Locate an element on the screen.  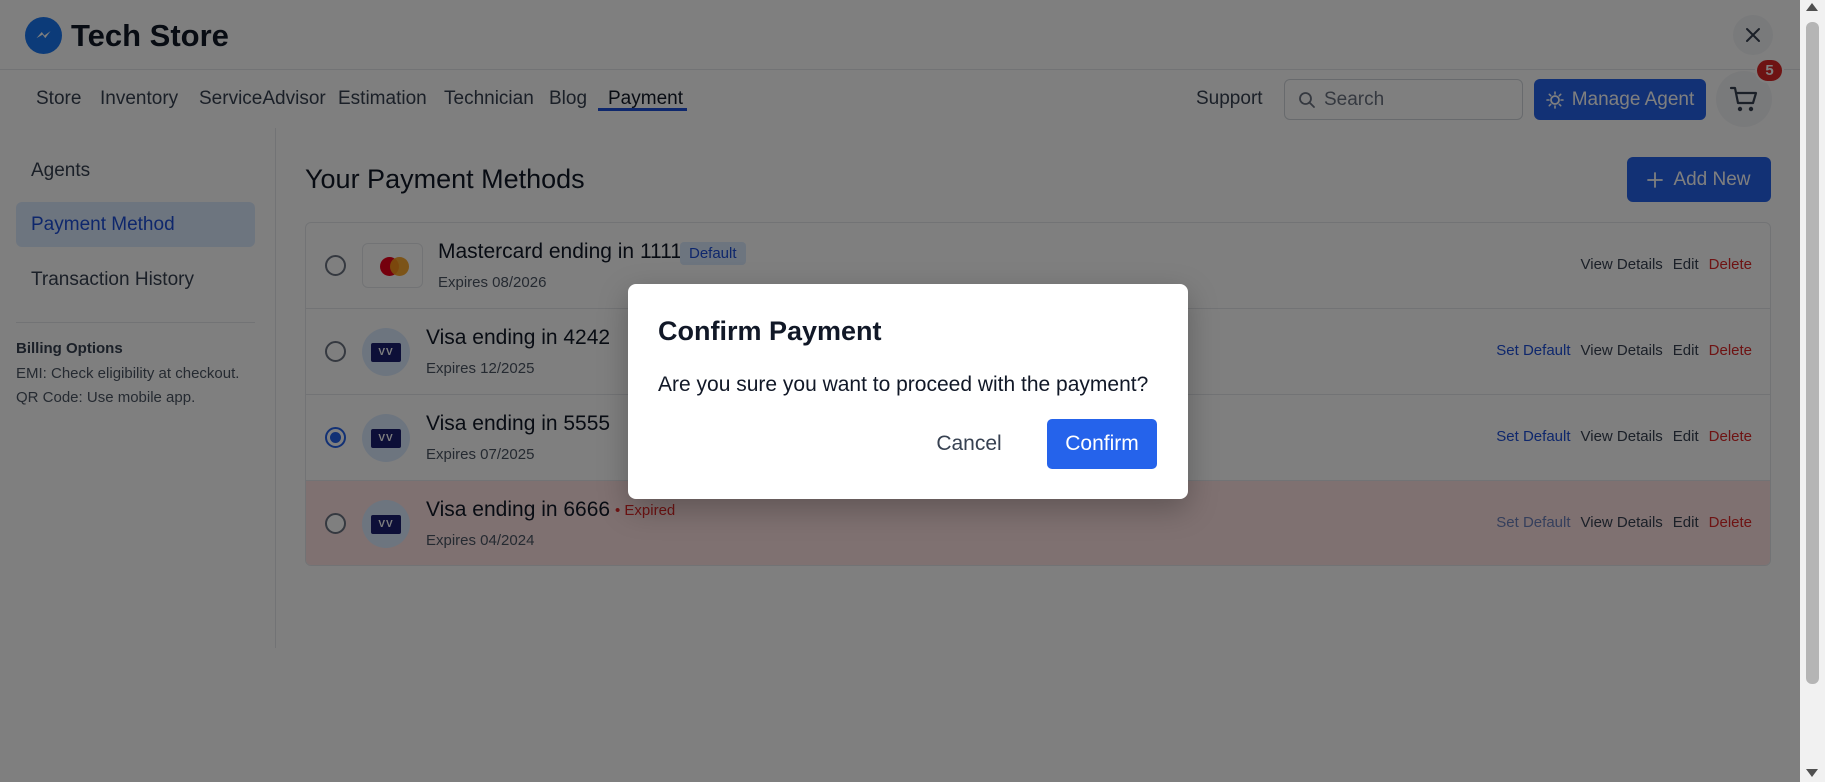
confirm-button: Confirm is located at coordinates (1102, 444).